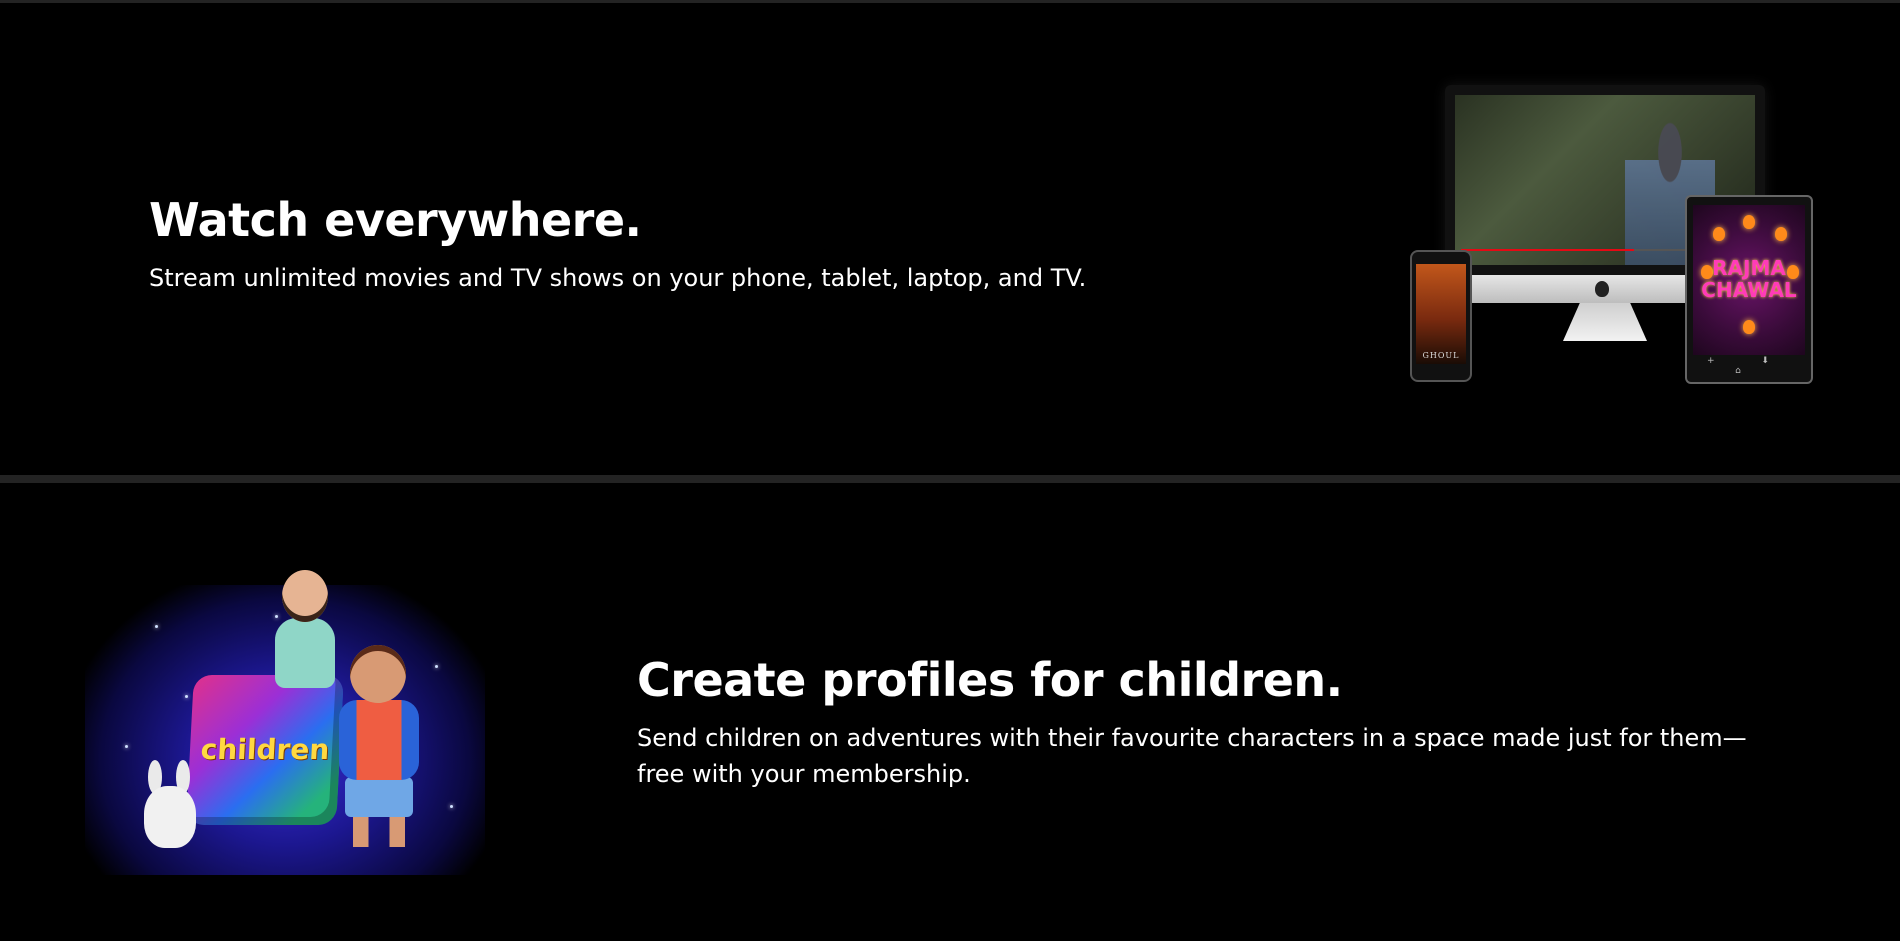 The image size is (1900, 941). Describe the element at coordinates (379, 797) in the screenshot. I see `boy-shorts` at that location.